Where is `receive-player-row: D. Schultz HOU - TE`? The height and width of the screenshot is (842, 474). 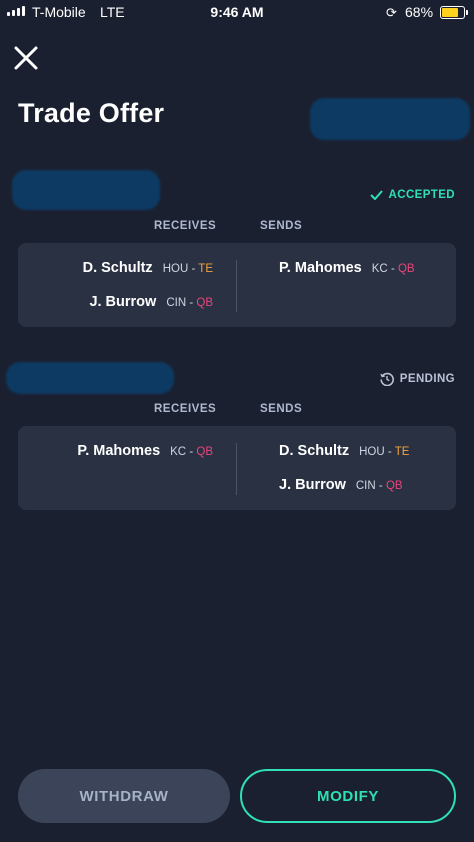 receive-player-row: D. Schultz HOU - TE is located at coordinates (148, 268).